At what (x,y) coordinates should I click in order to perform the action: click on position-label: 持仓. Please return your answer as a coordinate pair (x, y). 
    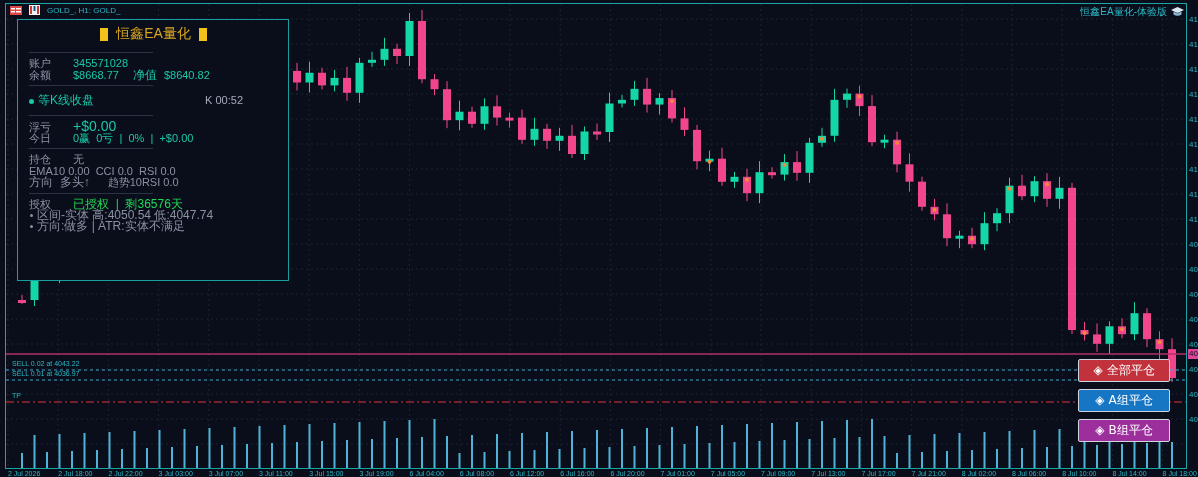
    Looking at the image, I should click on (40, 160).